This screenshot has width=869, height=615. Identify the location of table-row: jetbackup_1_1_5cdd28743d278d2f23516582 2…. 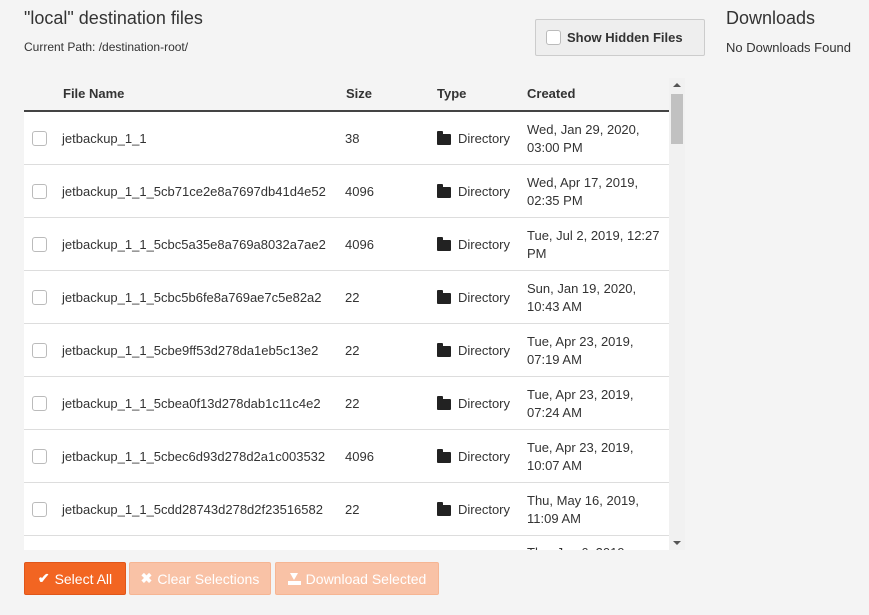
(346, 509).